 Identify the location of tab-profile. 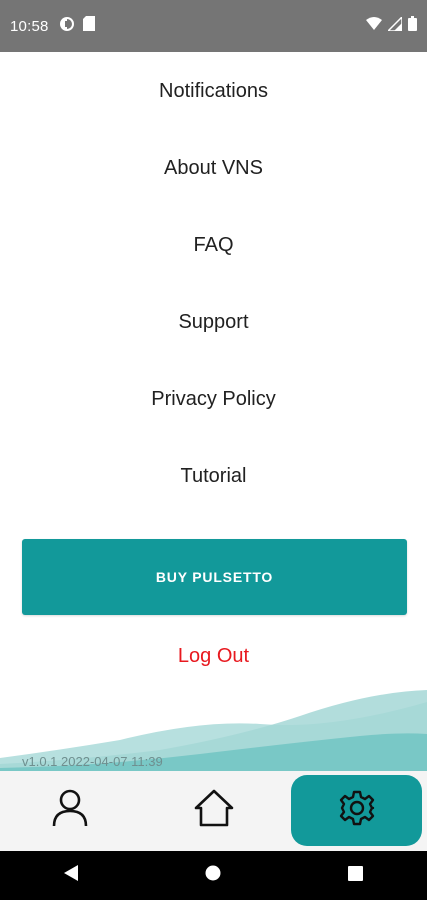
(70, 810).